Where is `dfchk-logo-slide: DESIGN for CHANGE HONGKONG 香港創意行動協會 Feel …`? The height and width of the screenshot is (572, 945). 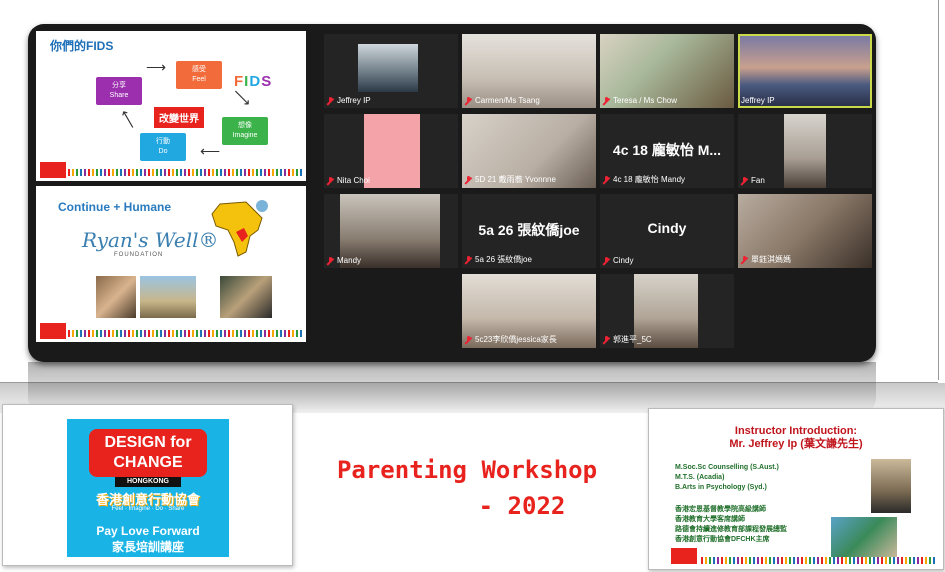
dfchk-logo-slide: DESIGN for CHANGE HONGKONG 香港創意行動協會 Feel … is located at coordinates (147, 485).